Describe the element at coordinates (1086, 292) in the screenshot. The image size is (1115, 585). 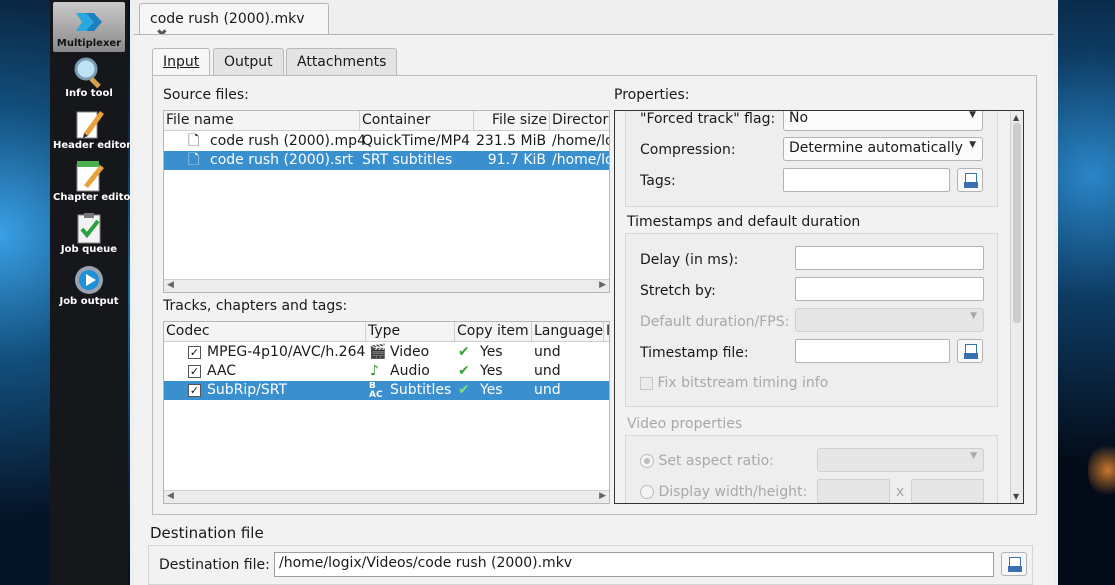
I see `desktop-wallpaper-right` at that location.